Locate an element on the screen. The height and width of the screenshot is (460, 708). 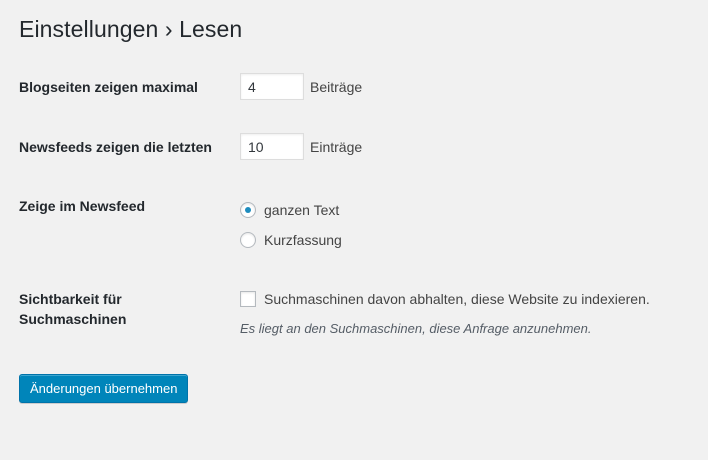
radio-option-summary: Kurzfassung is located at coordinates (291, 240).